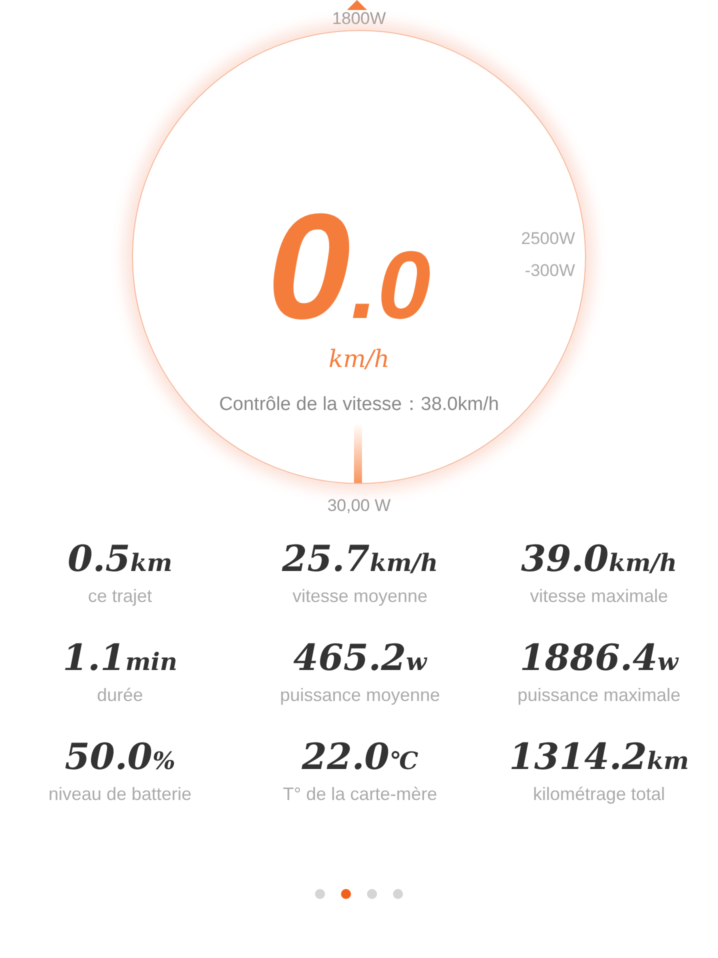  What do you see at coordinates (360, 794) in the screenshot?
I see `stat-label: T° de la carte-mère` at bounding box center [360, 794].